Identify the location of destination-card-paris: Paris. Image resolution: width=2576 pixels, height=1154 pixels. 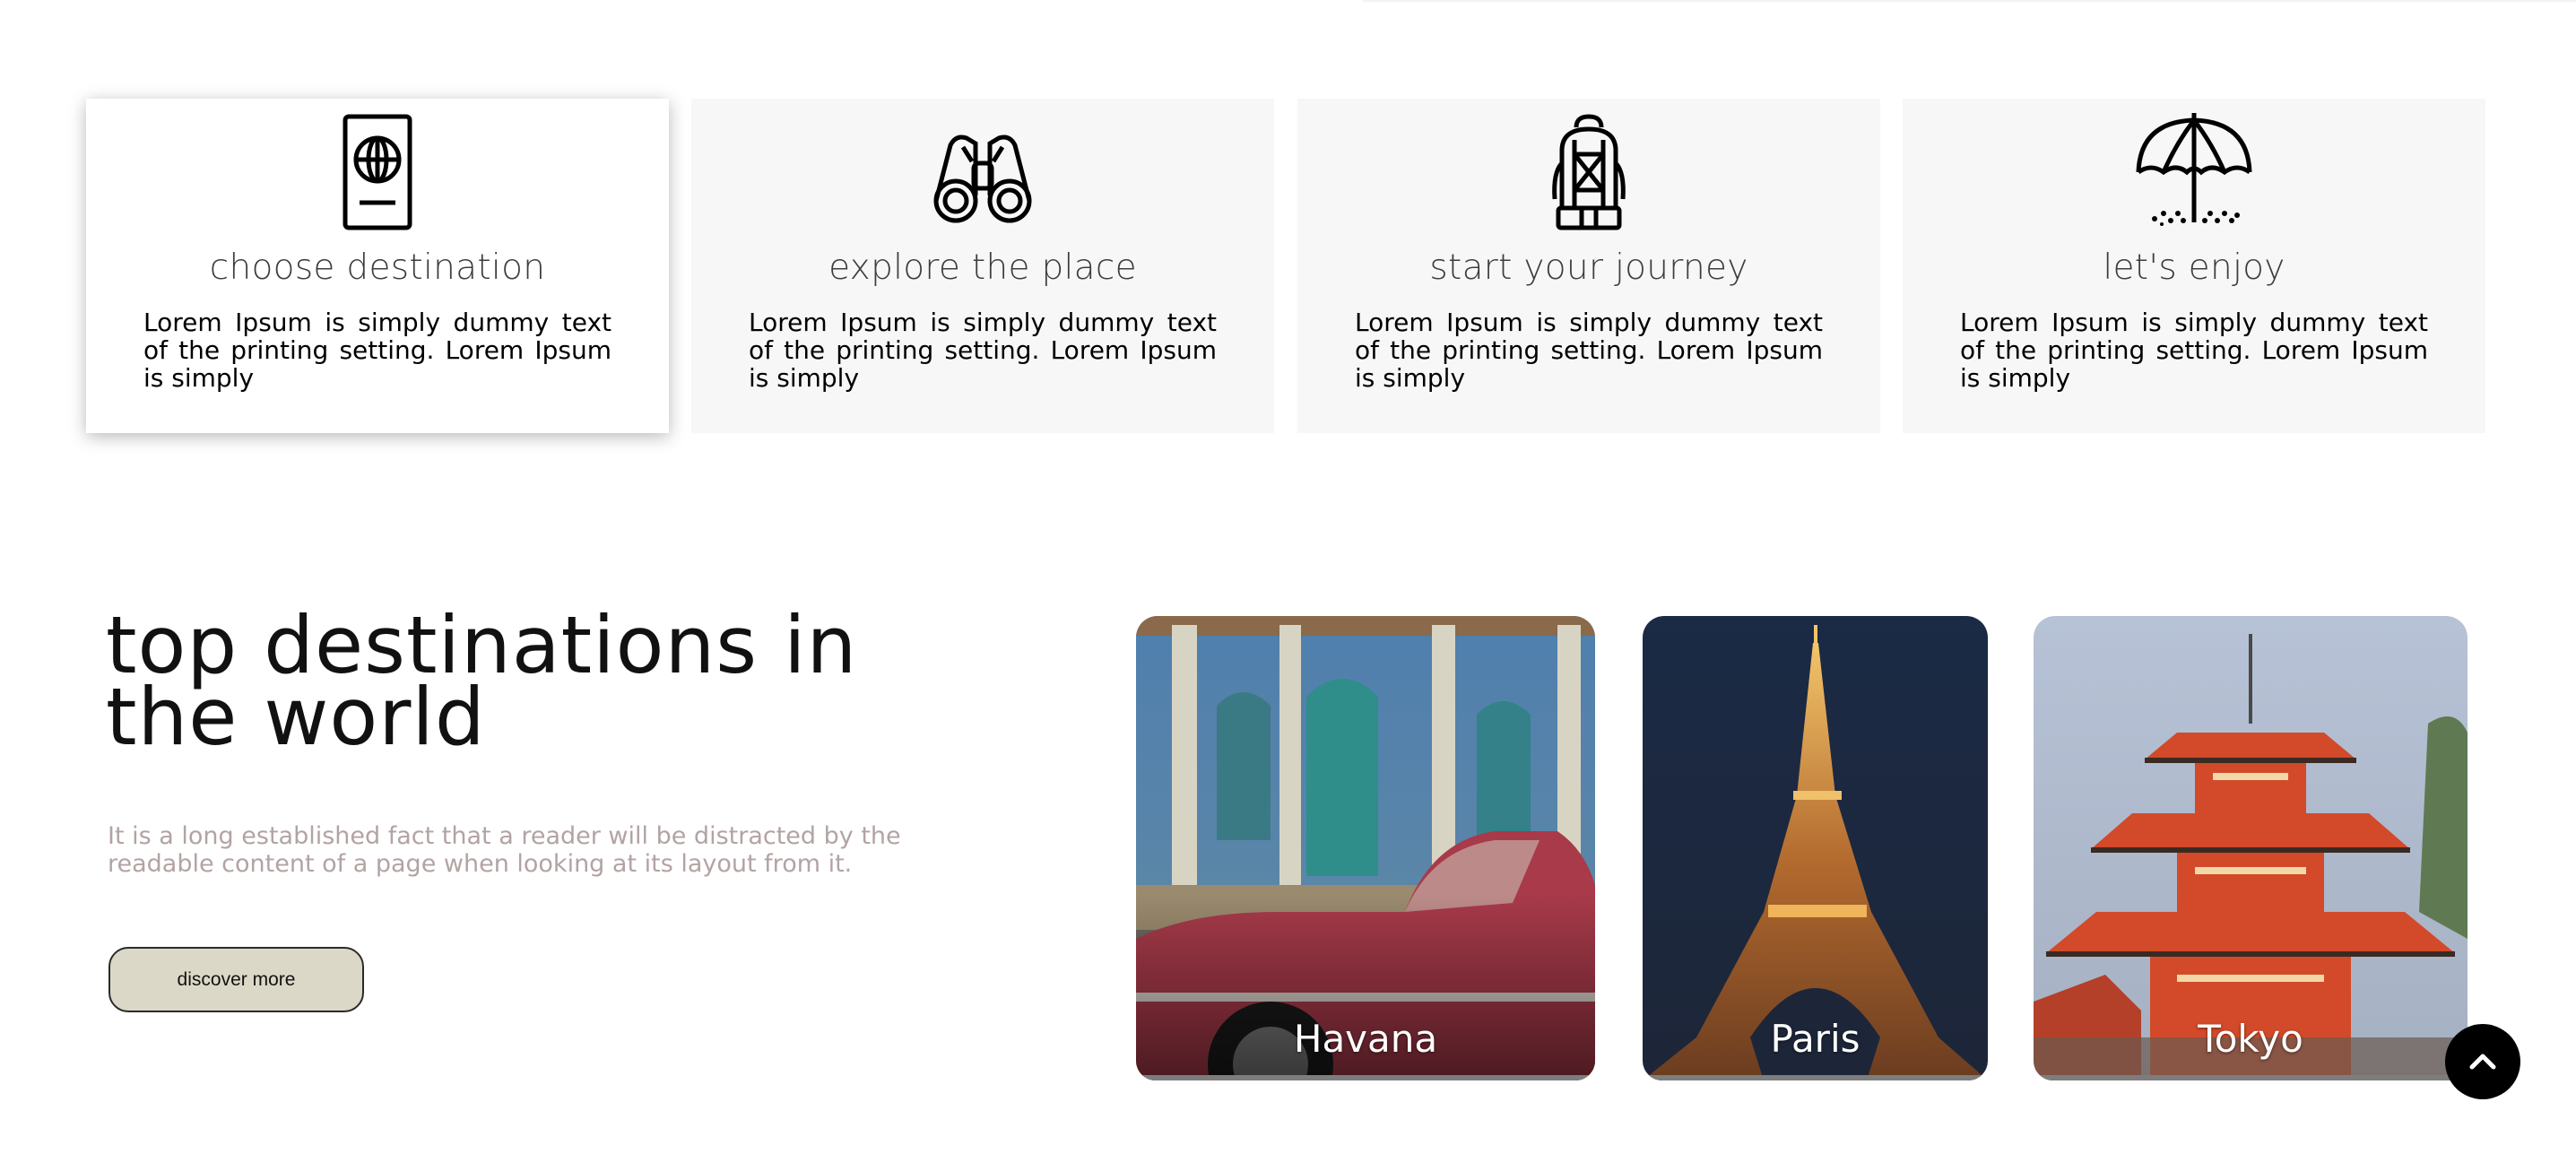
(1815, 848).